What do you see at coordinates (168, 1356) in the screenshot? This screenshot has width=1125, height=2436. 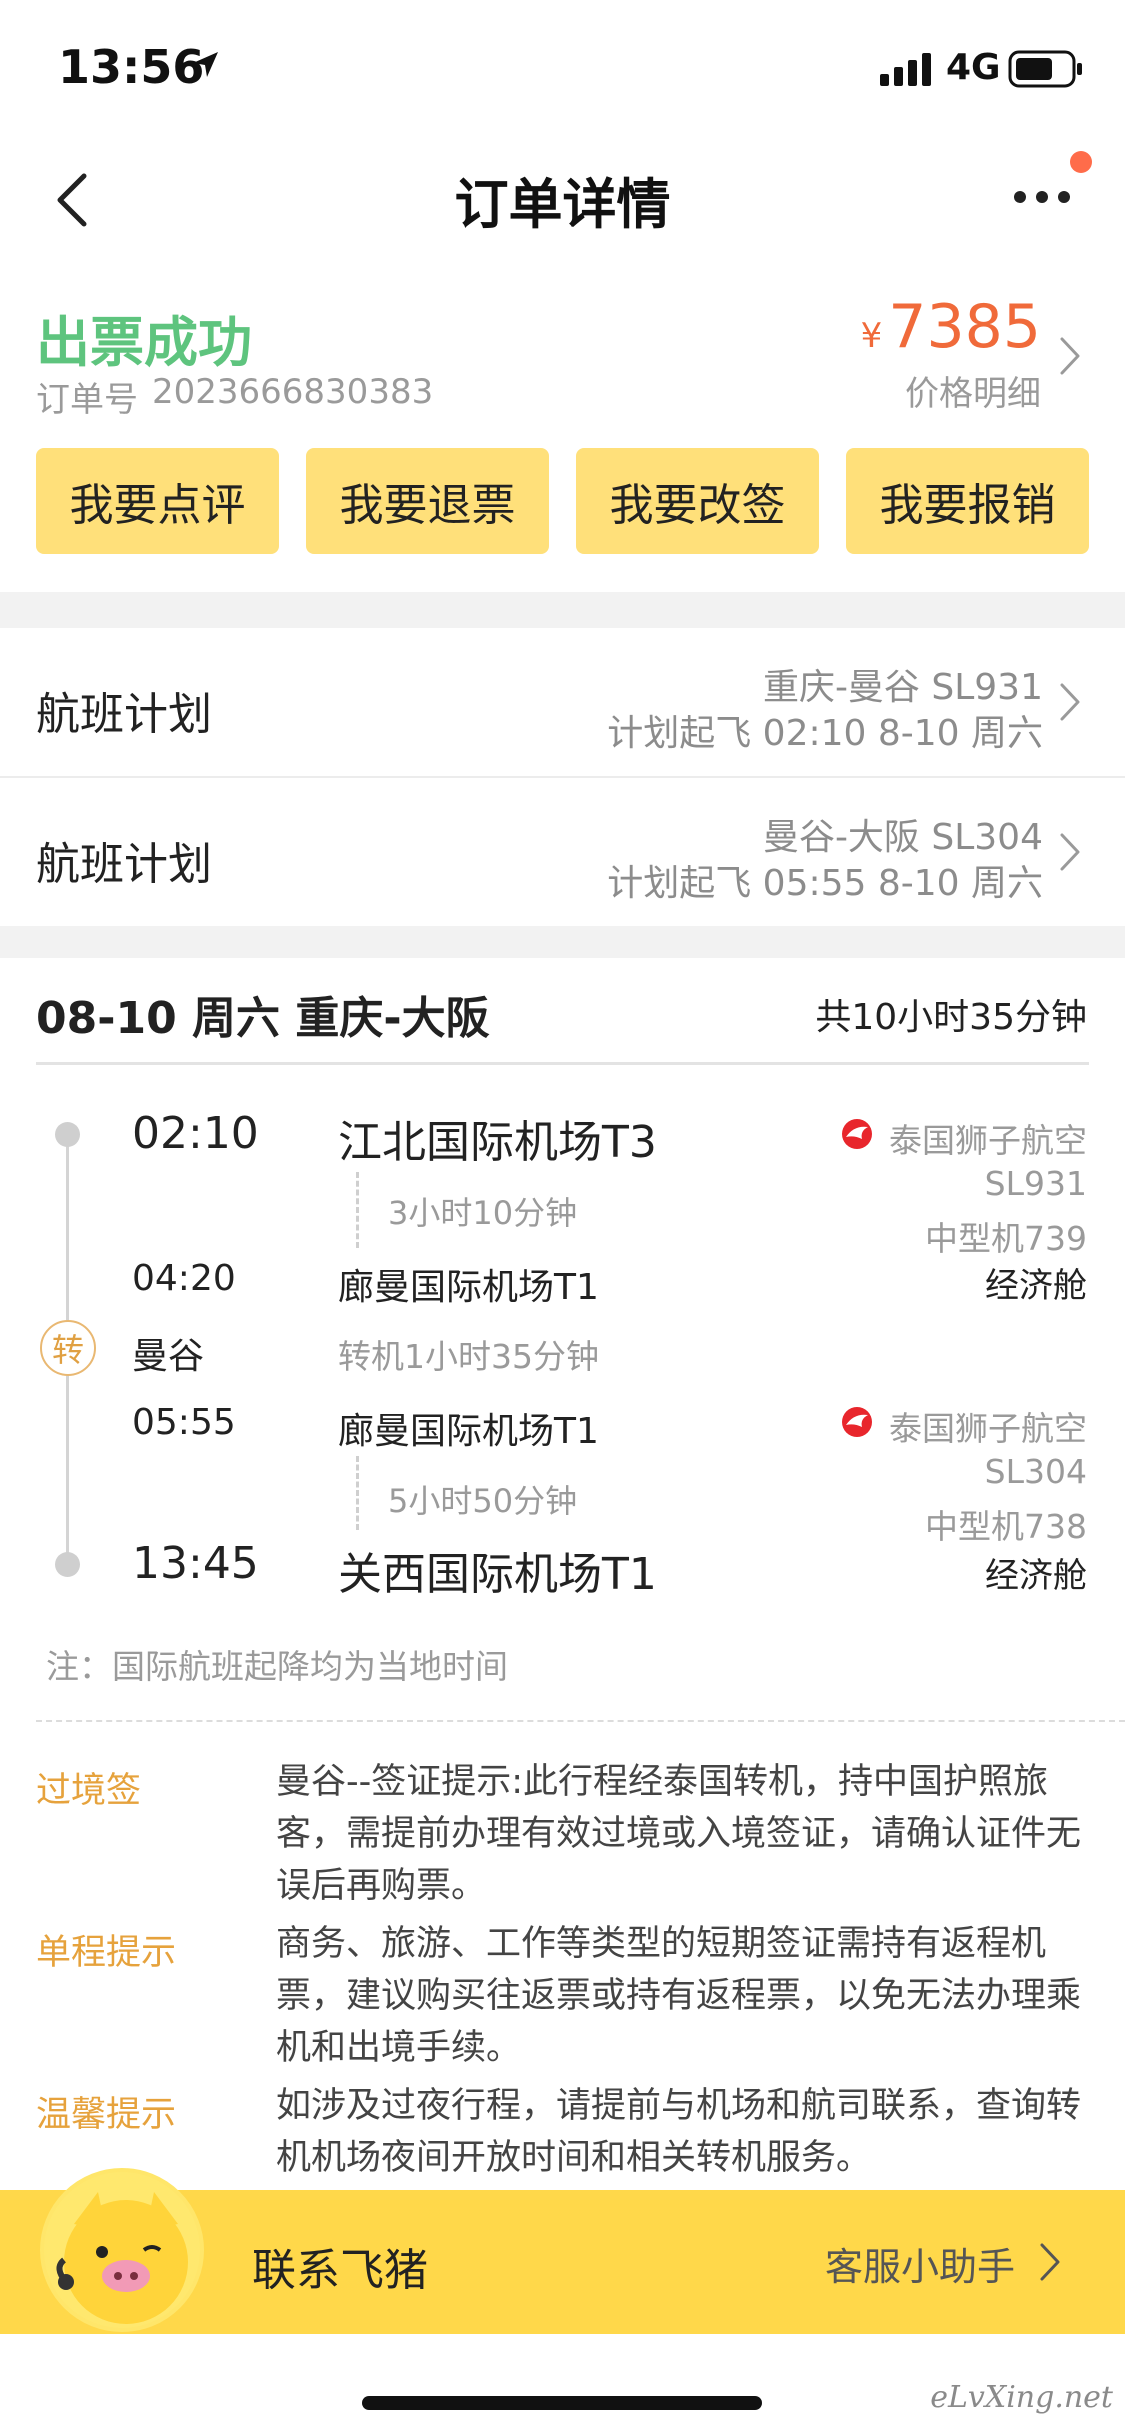 I see `transfer-city: 曼谷` at bounding box center [168, 1356].